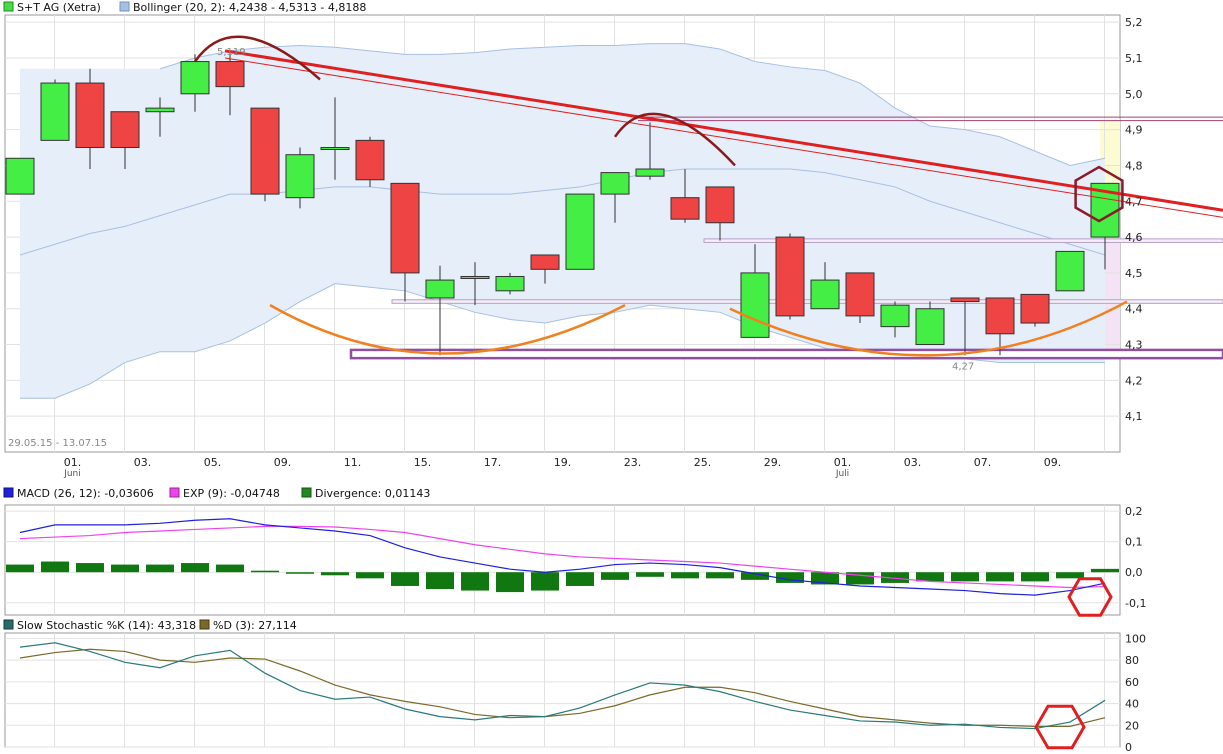  I want to click on y-tick-label: 80, so click(1132, 660).